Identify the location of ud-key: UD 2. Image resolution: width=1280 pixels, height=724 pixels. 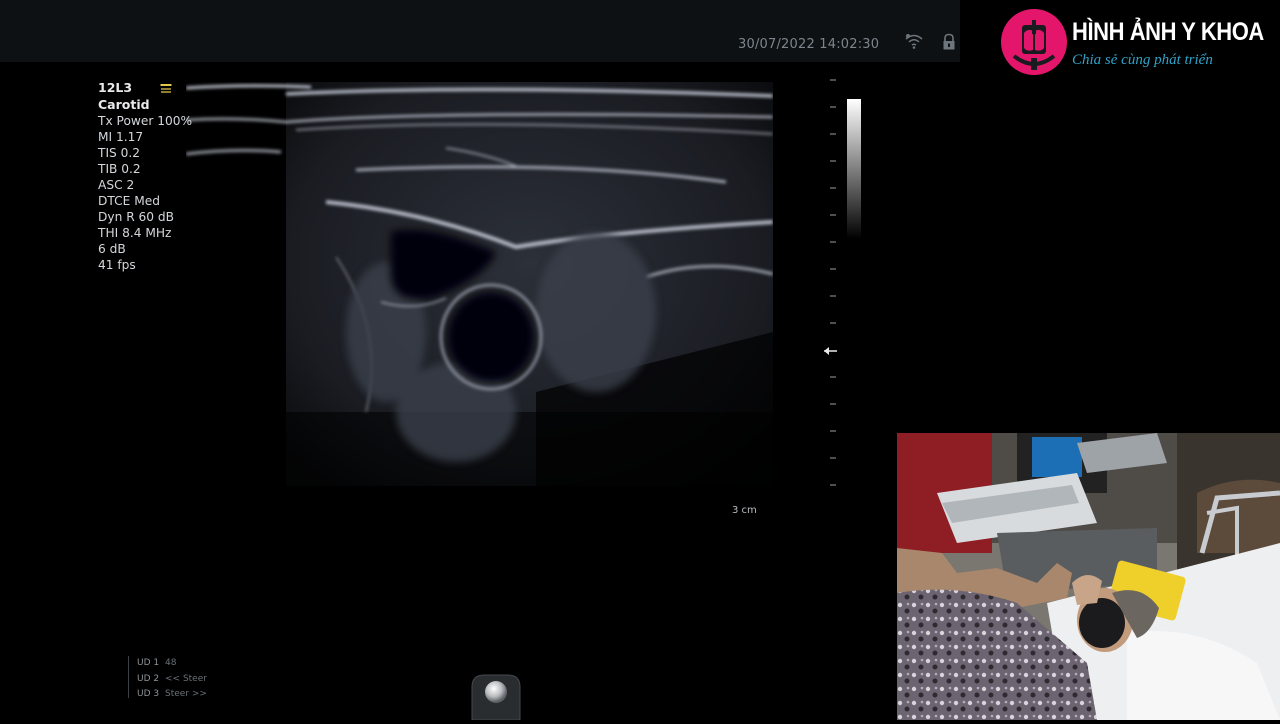
(148, 678).